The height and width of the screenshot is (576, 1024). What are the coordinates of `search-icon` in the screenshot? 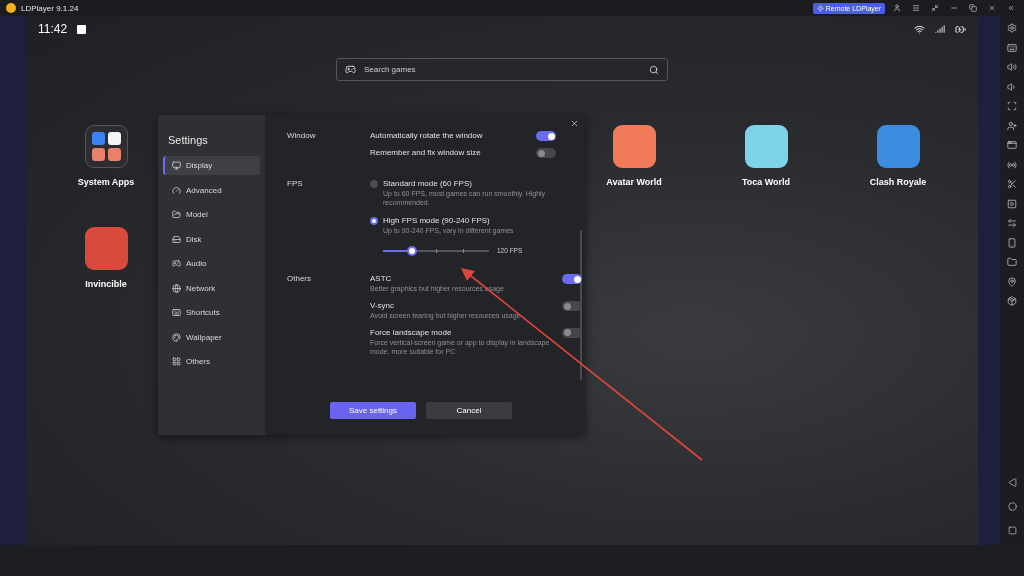 It's located at (654, 69).